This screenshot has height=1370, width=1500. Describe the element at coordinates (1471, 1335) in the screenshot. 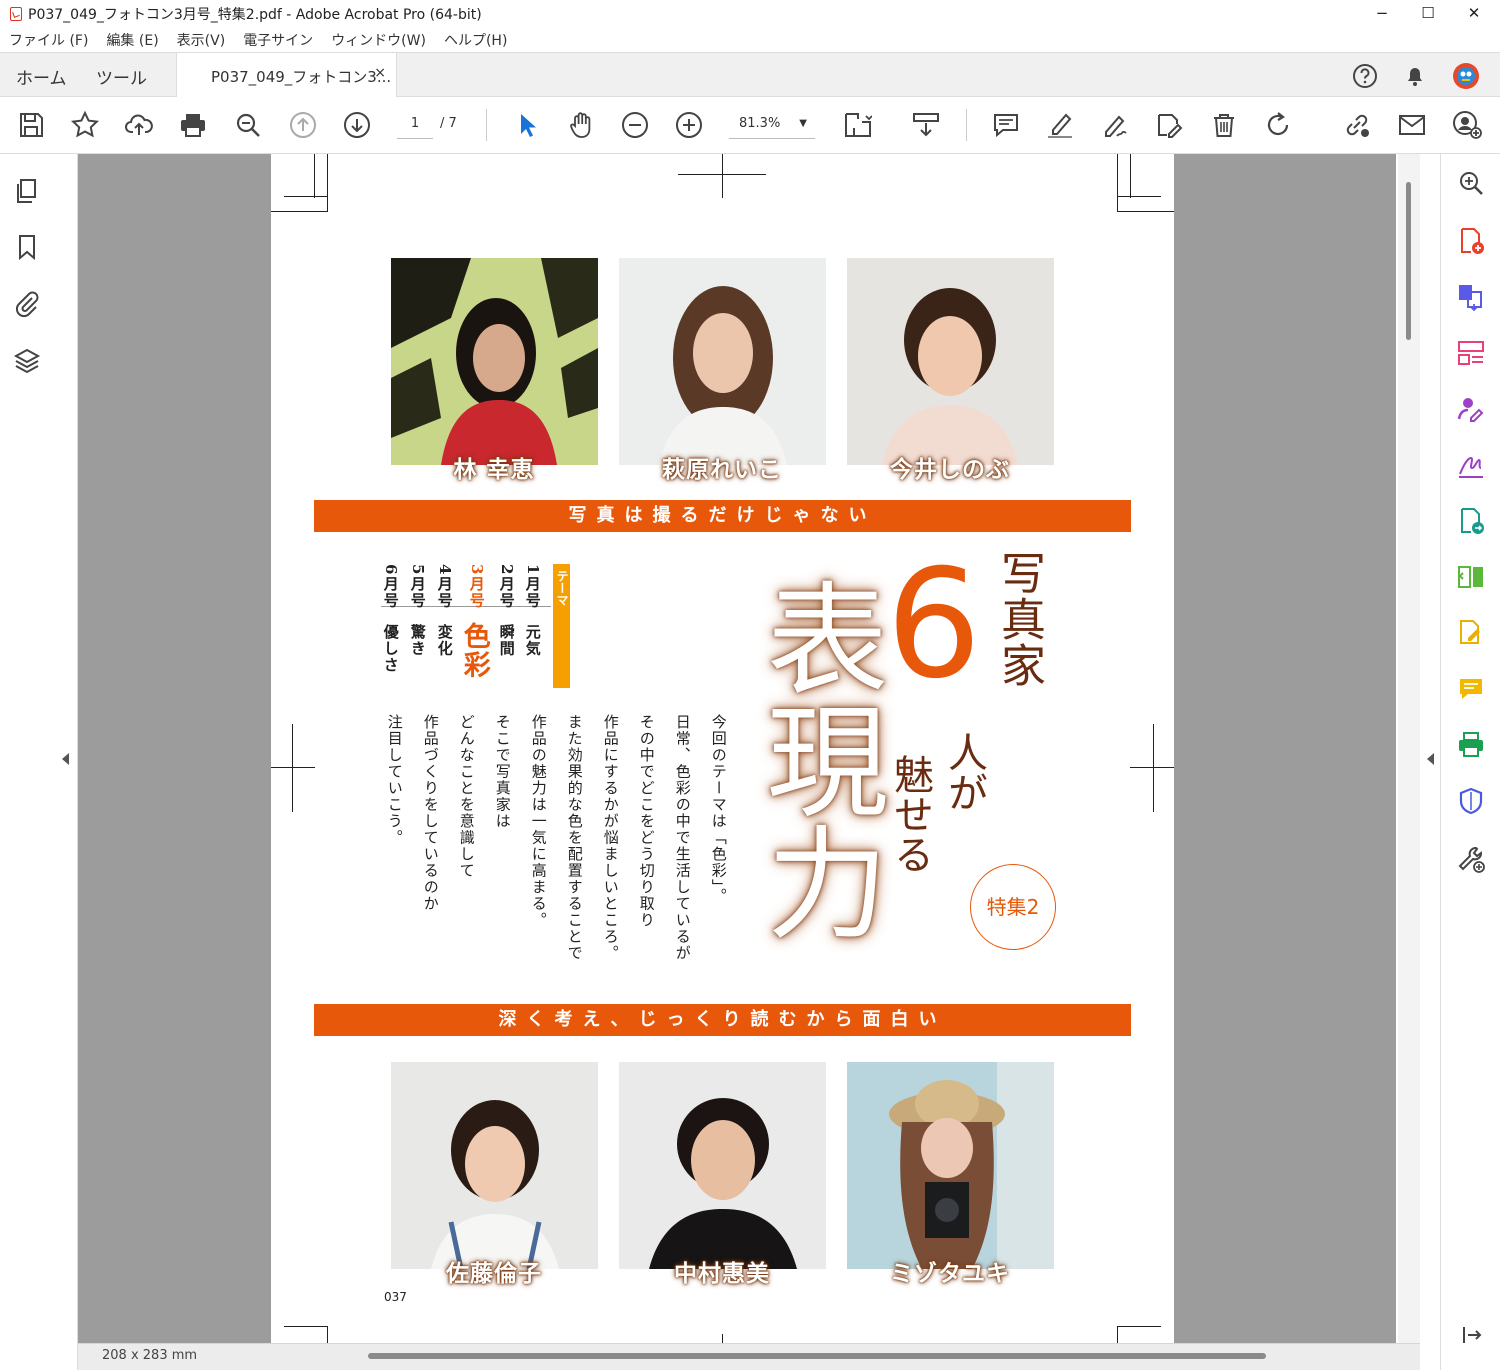

I see `collapse-tools-icon` at that location.